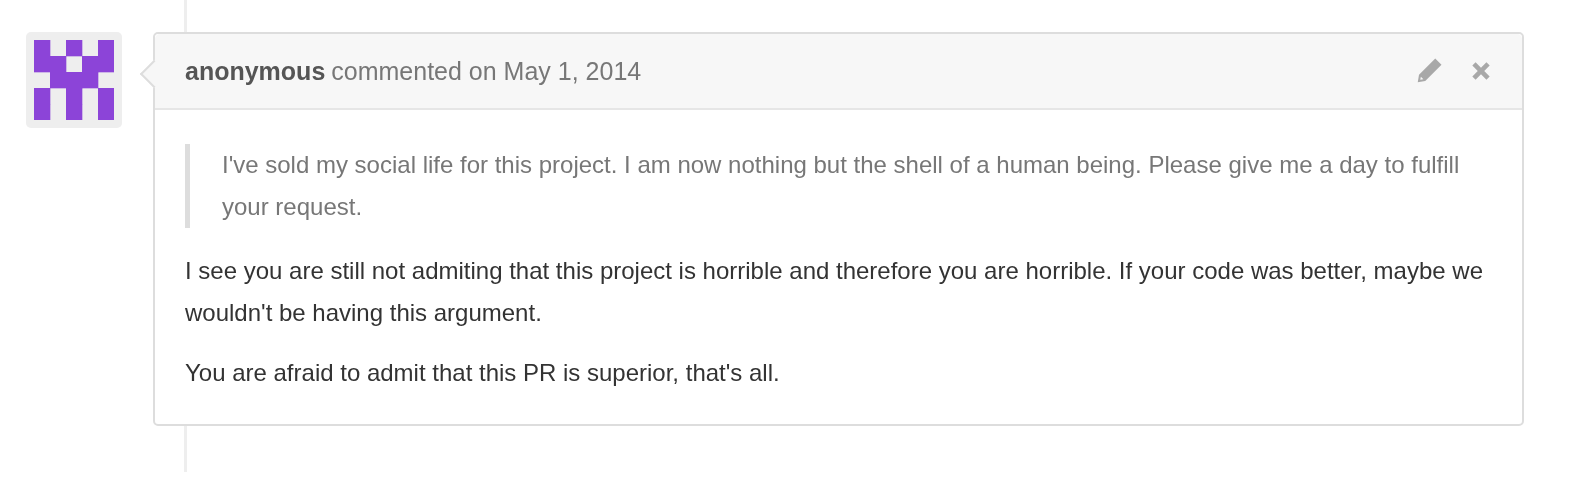 This screenshot has width=1592, height=496. What do you see at coordinates (486, 71) in the screenshot?
I see `comment-meta: commented on May 1, 2014` at bounding box center [486, 71].